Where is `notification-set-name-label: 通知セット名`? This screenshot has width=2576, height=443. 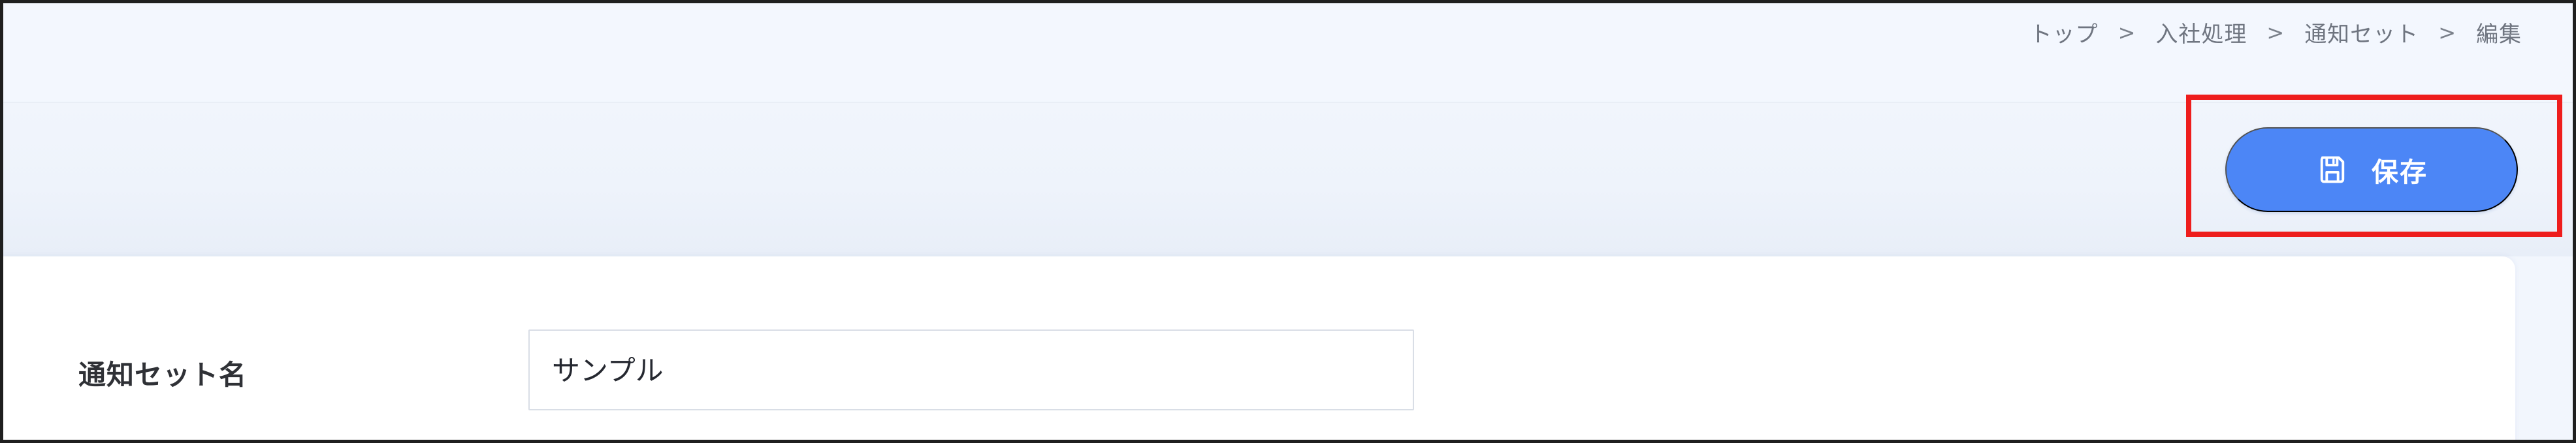
notification-set-name-label: 通知セット名 is located at coordinates (163, 375).